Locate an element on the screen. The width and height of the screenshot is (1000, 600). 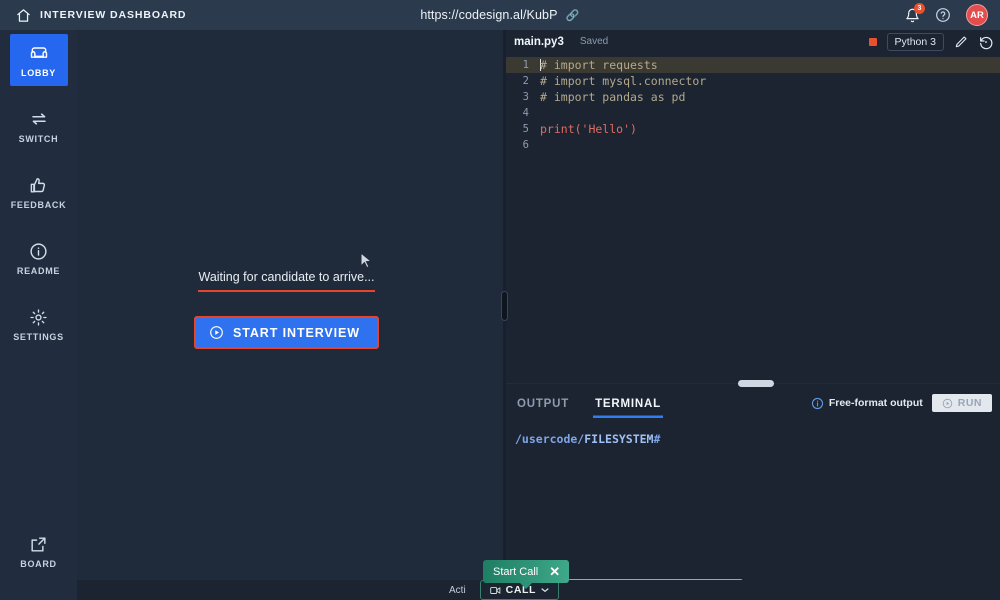
gear-icon is located at coordinates (38, 317).